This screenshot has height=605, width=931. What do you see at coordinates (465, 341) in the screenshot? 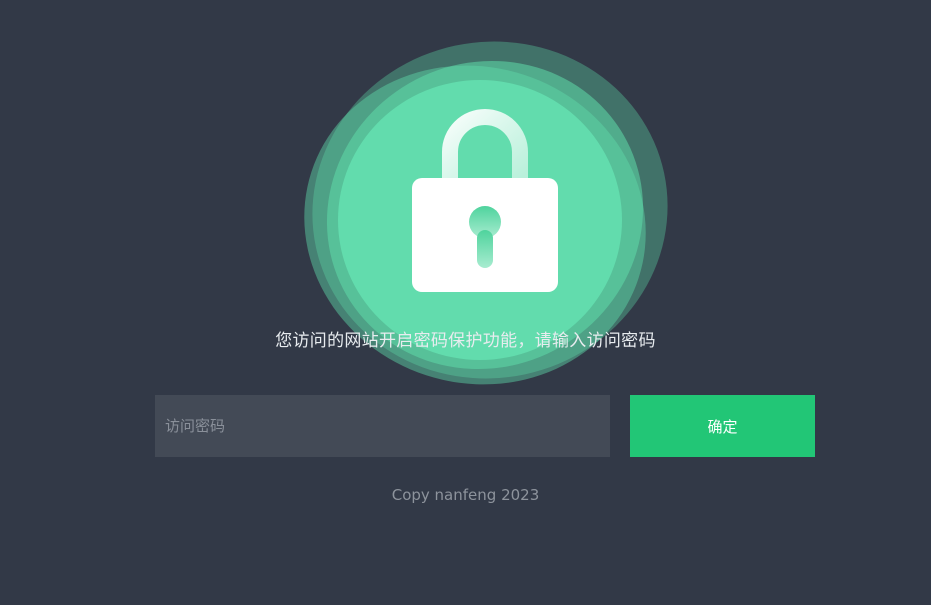
I see `protection-message: 您访问的网站开启密码保护功能，请输入访问密码` at bounding box center [465, 341].